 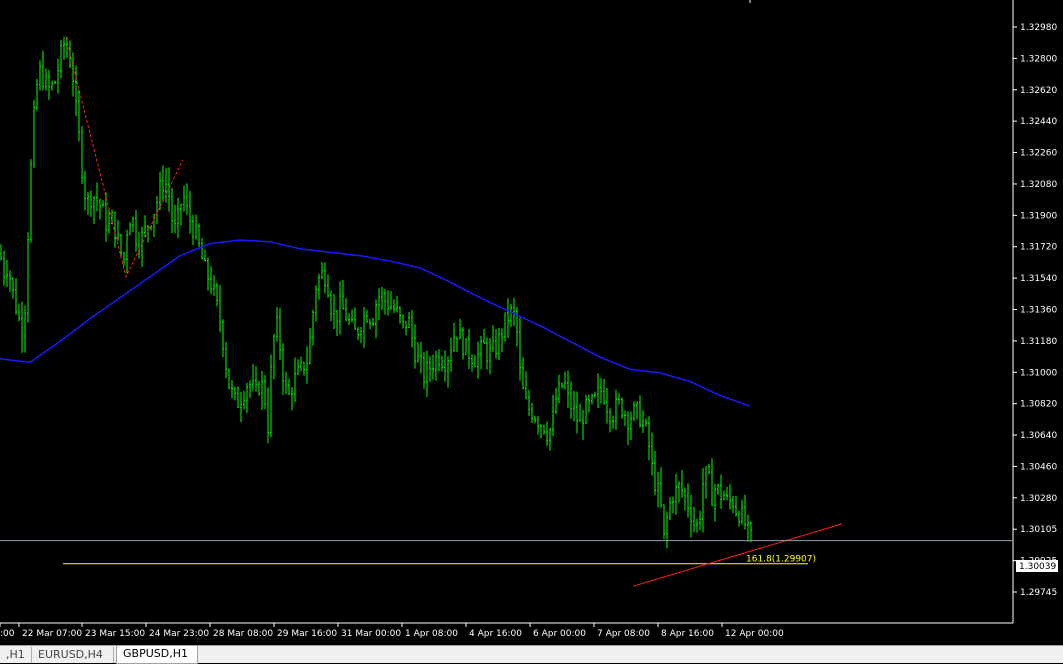 I want to click on price-tick-label: 1.31540, so click(x=1038, y=279).